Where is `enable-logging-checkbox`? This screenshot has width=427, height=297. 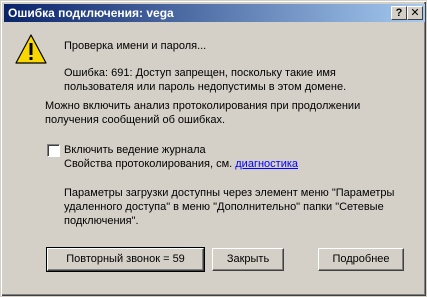
enable-logging-checkbox is located at coordinates (53, 150).